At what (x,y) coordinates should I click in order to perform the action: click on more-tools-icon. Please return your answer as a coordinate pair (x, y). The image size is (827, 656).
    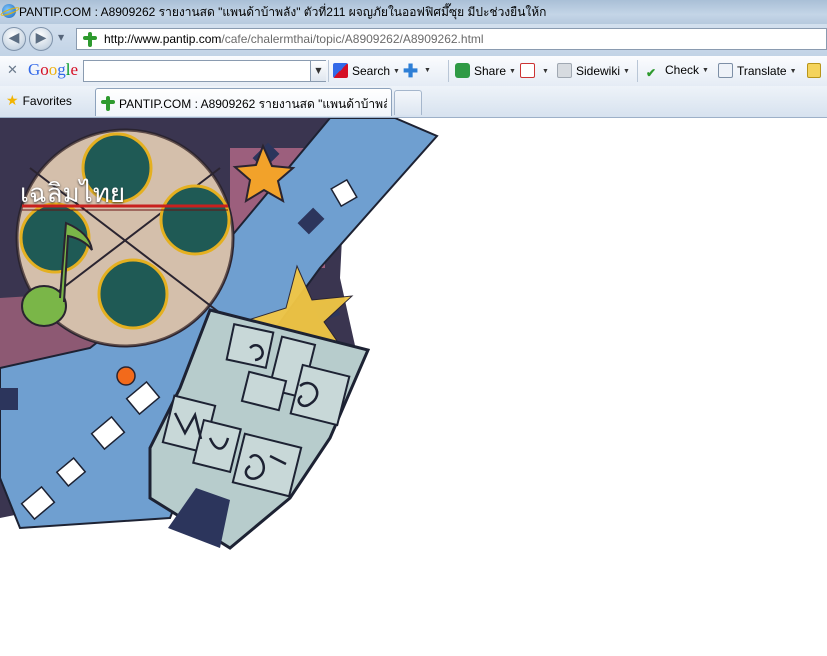
    Looking at the image, I should click on (816, 70).